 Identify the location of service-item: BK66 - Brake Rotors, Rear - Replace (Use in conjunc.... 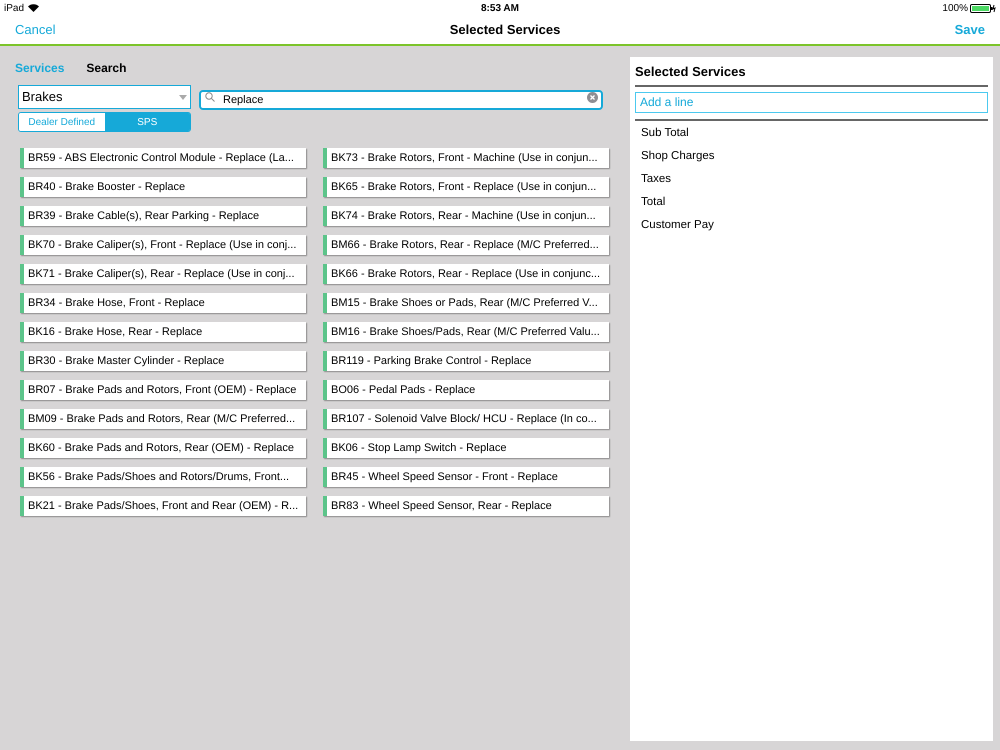
(466, 274).